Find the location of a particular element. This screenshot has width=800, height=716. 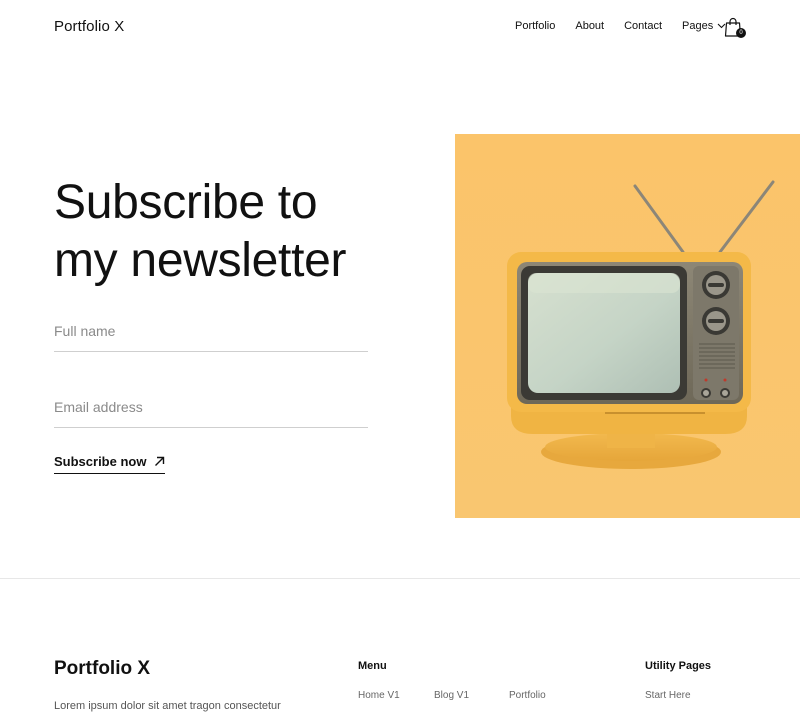

footer-link-start-here: Start Here is located at coordinates (668, 695).